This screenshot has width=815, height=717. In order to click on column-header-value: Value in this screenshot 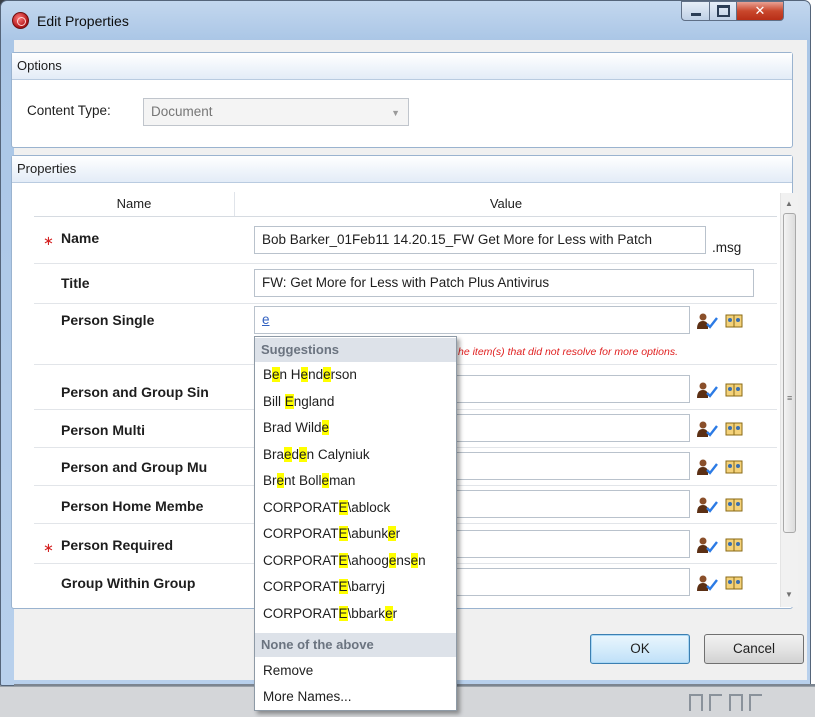, I will do `click(506, 204)`.